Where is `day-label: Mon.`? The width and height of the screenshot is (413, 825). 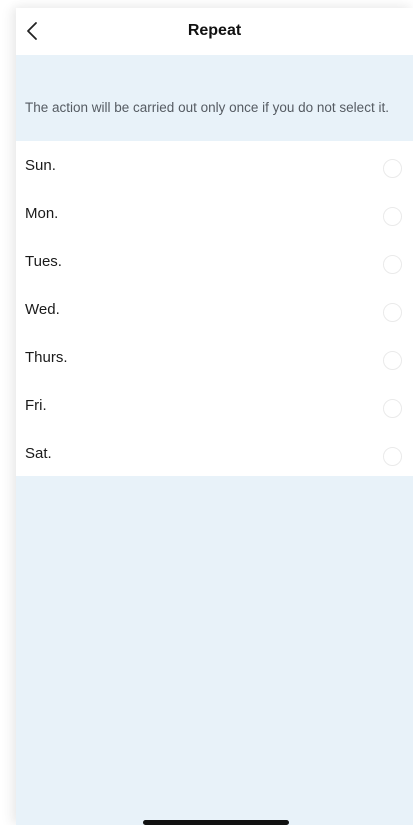 day-label: Mon. is located at coordinates (42, 213).